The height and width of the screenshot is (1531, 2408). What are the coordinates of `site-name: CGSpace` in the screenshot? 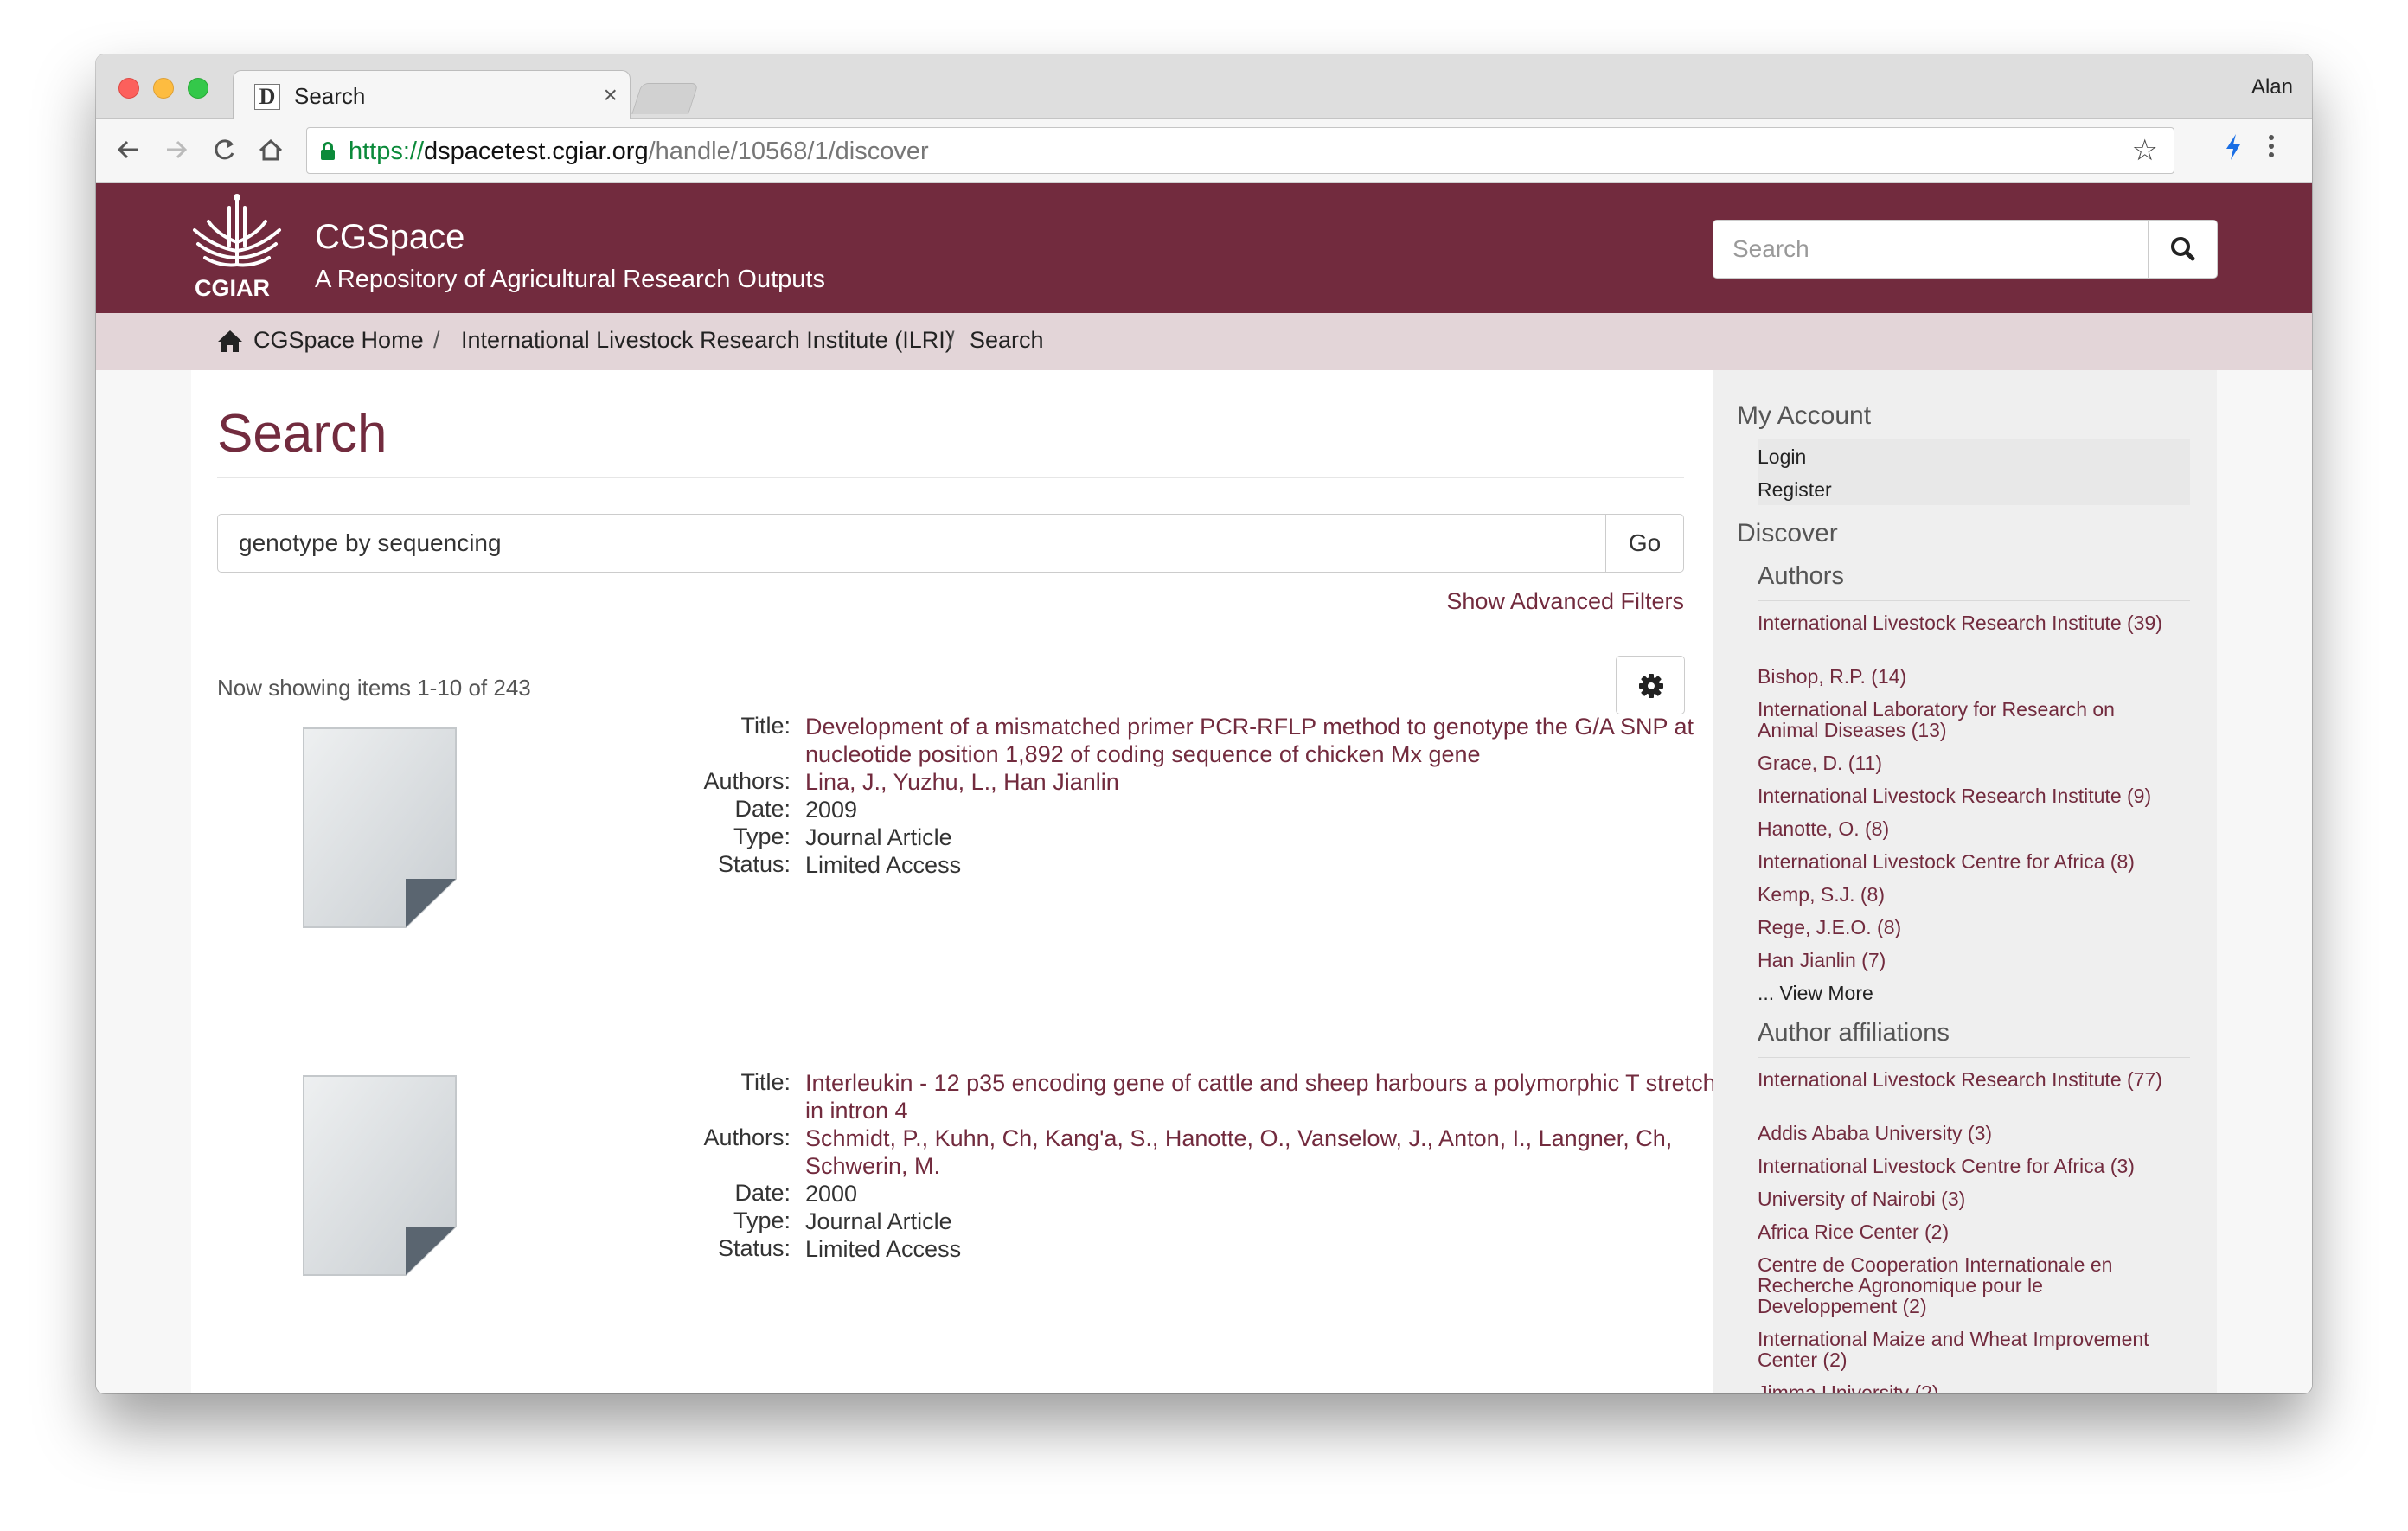 It's located at (389, 237).